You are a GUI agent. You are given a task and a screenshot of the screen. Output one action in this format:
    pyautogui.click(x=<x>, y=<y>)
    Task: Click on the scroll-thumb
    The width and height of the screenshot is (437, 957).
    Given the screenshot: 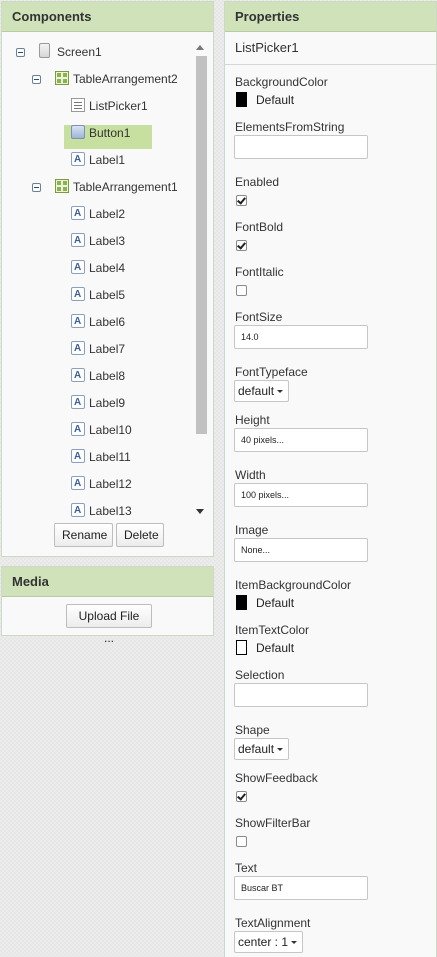 What is the action you would take?
    pyautogui.click(x=201, y=245)
    